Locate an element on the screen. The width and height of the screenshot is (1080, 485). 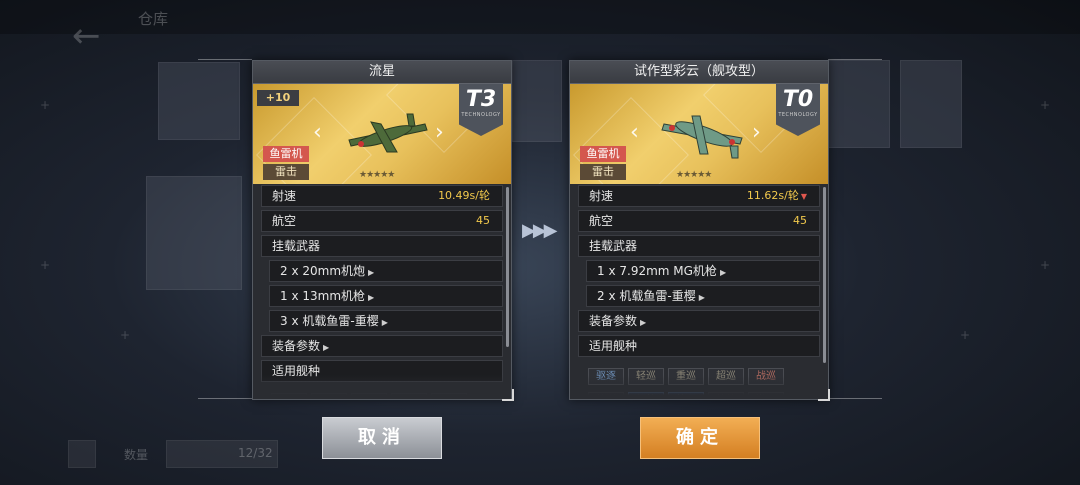
stat-value: 11.62s/轮 ▼ is located at coordinates (777, 196).